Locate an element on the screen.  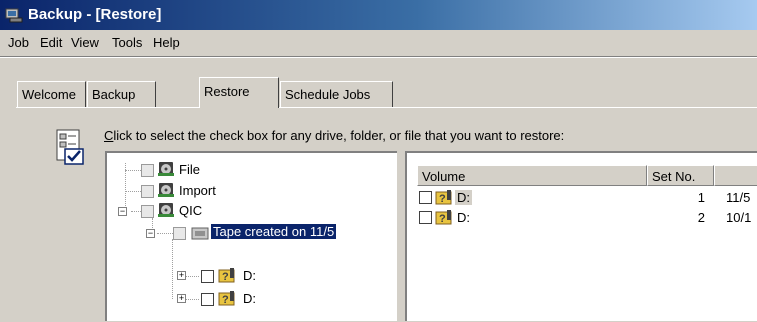
tab-pane-border is located at coordinates (386, 107).